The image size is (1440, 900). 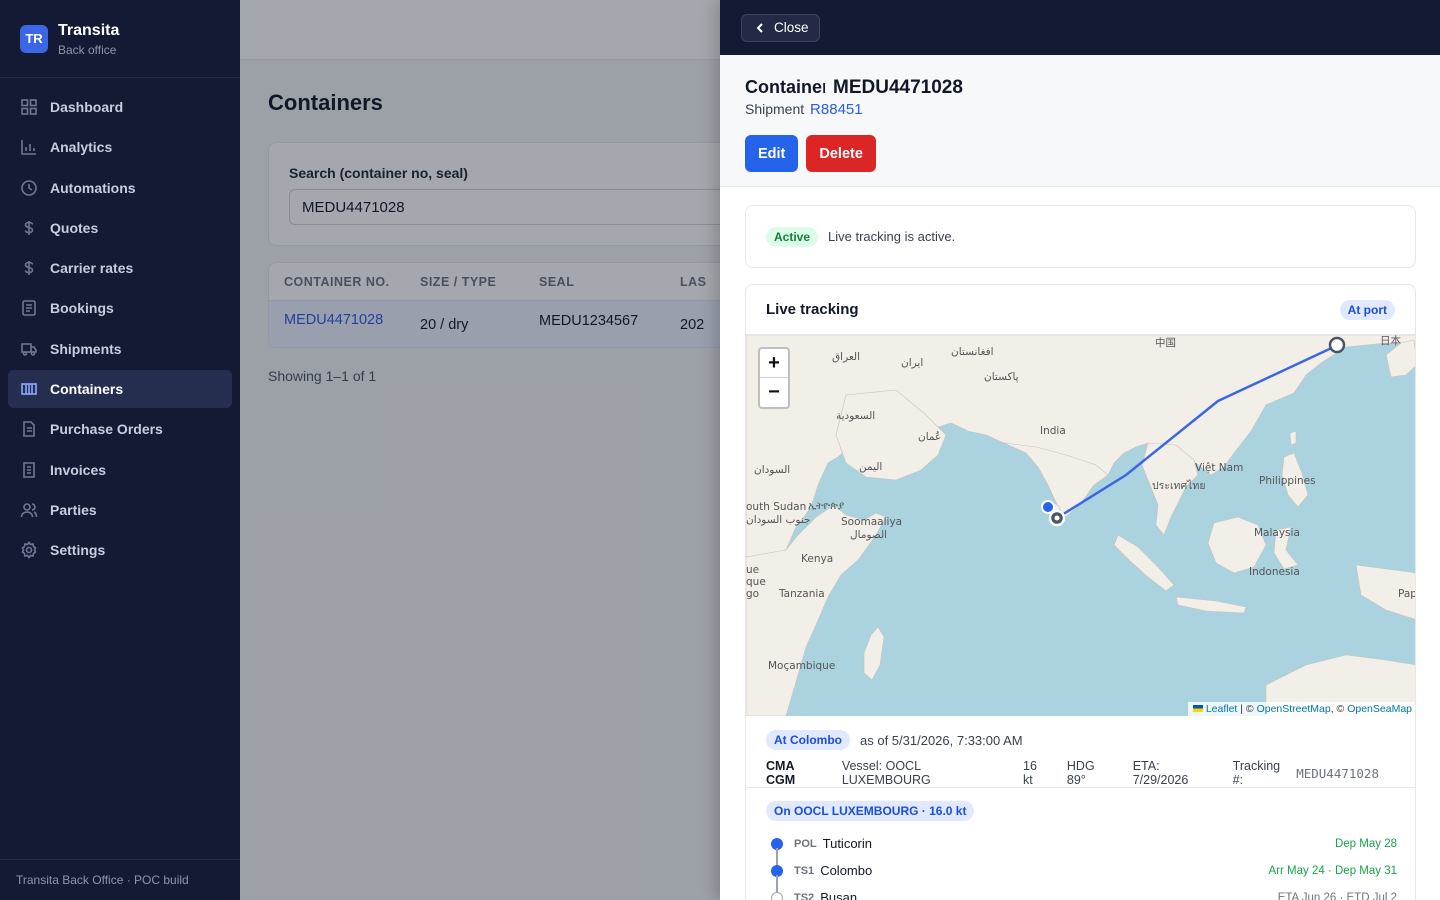 I want to click on document-icon, so click(x=29, y=308).